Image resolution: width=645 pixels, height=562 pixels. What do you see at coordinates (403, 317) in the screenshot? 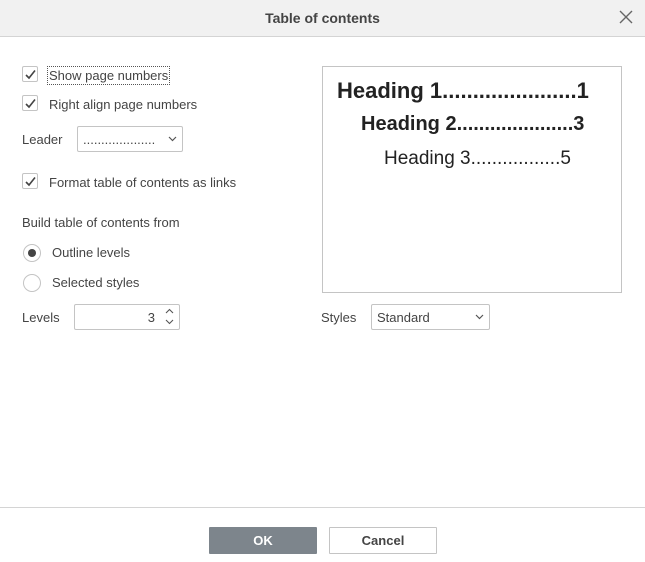
I see `styles-select-value: Standard` at bounding box center [403, 317].